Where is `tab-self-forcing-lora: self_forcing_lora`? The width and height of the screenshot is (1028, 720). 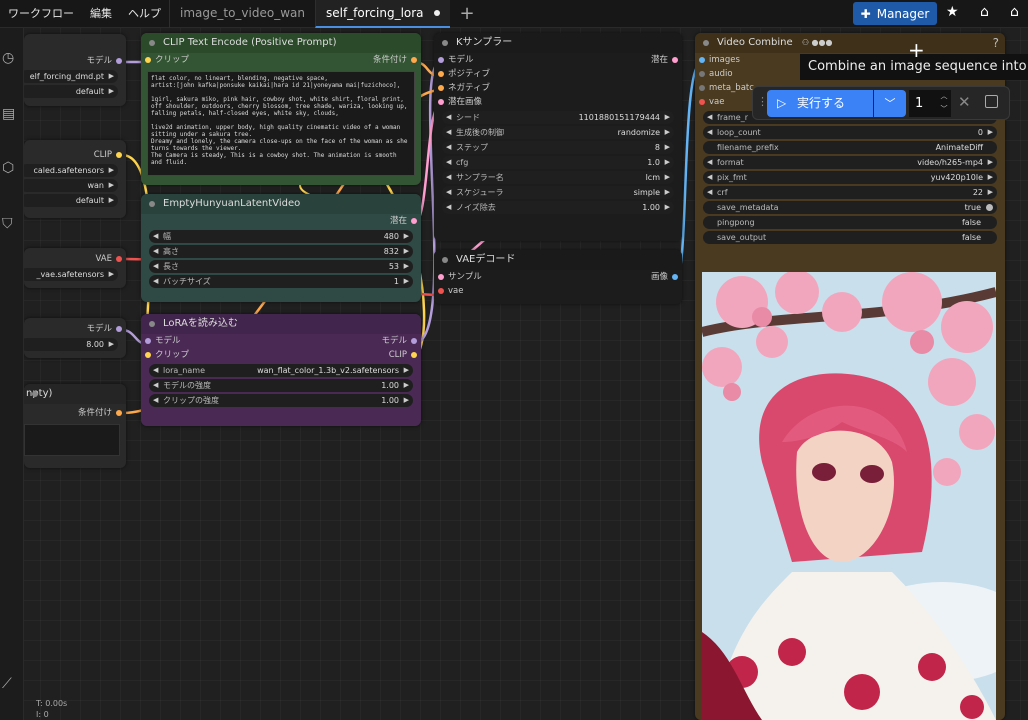 tab-self-forcing-lora: self_forcing_lora is located at coordinates (382, 14).